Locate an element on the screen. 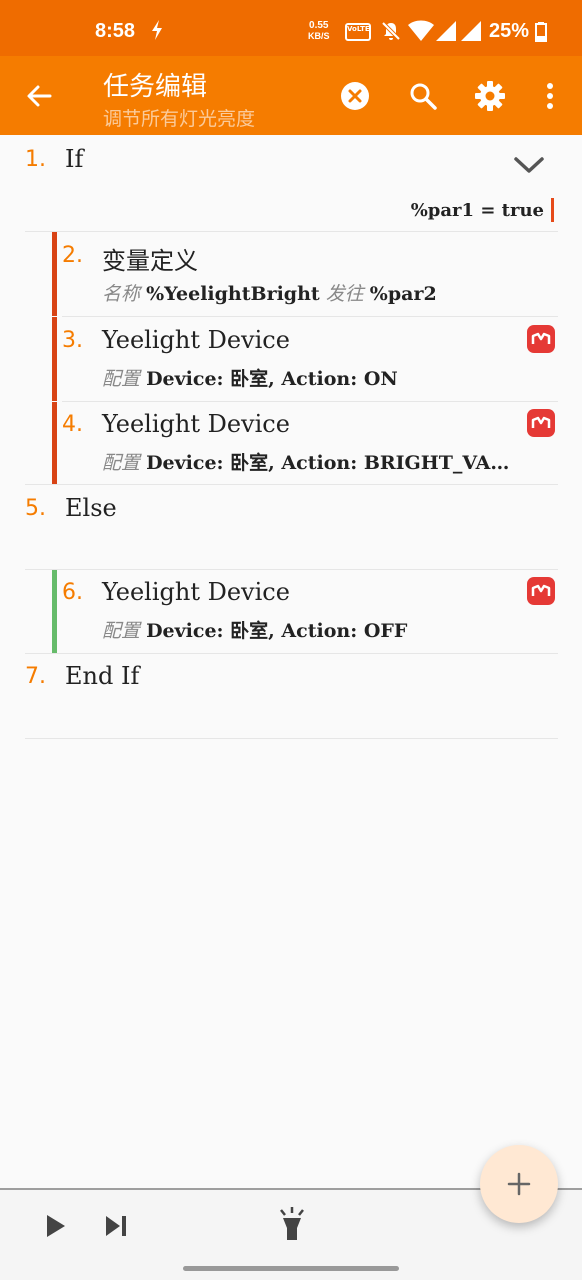  app-bar: 任务编辑 调节所有灯光亮度 is located at coordinates (291, 95).